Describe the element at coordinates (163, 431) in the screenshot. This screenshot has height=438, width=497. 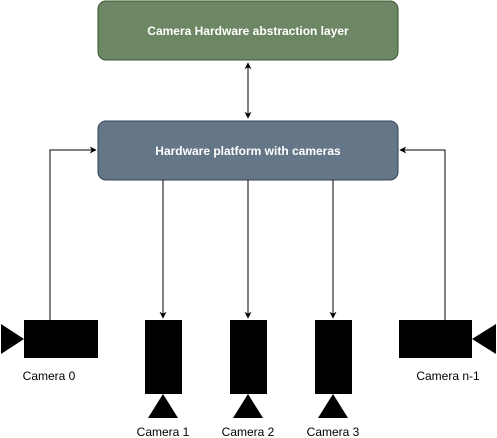
I see `camera-1-label: Camera 1` at that location.